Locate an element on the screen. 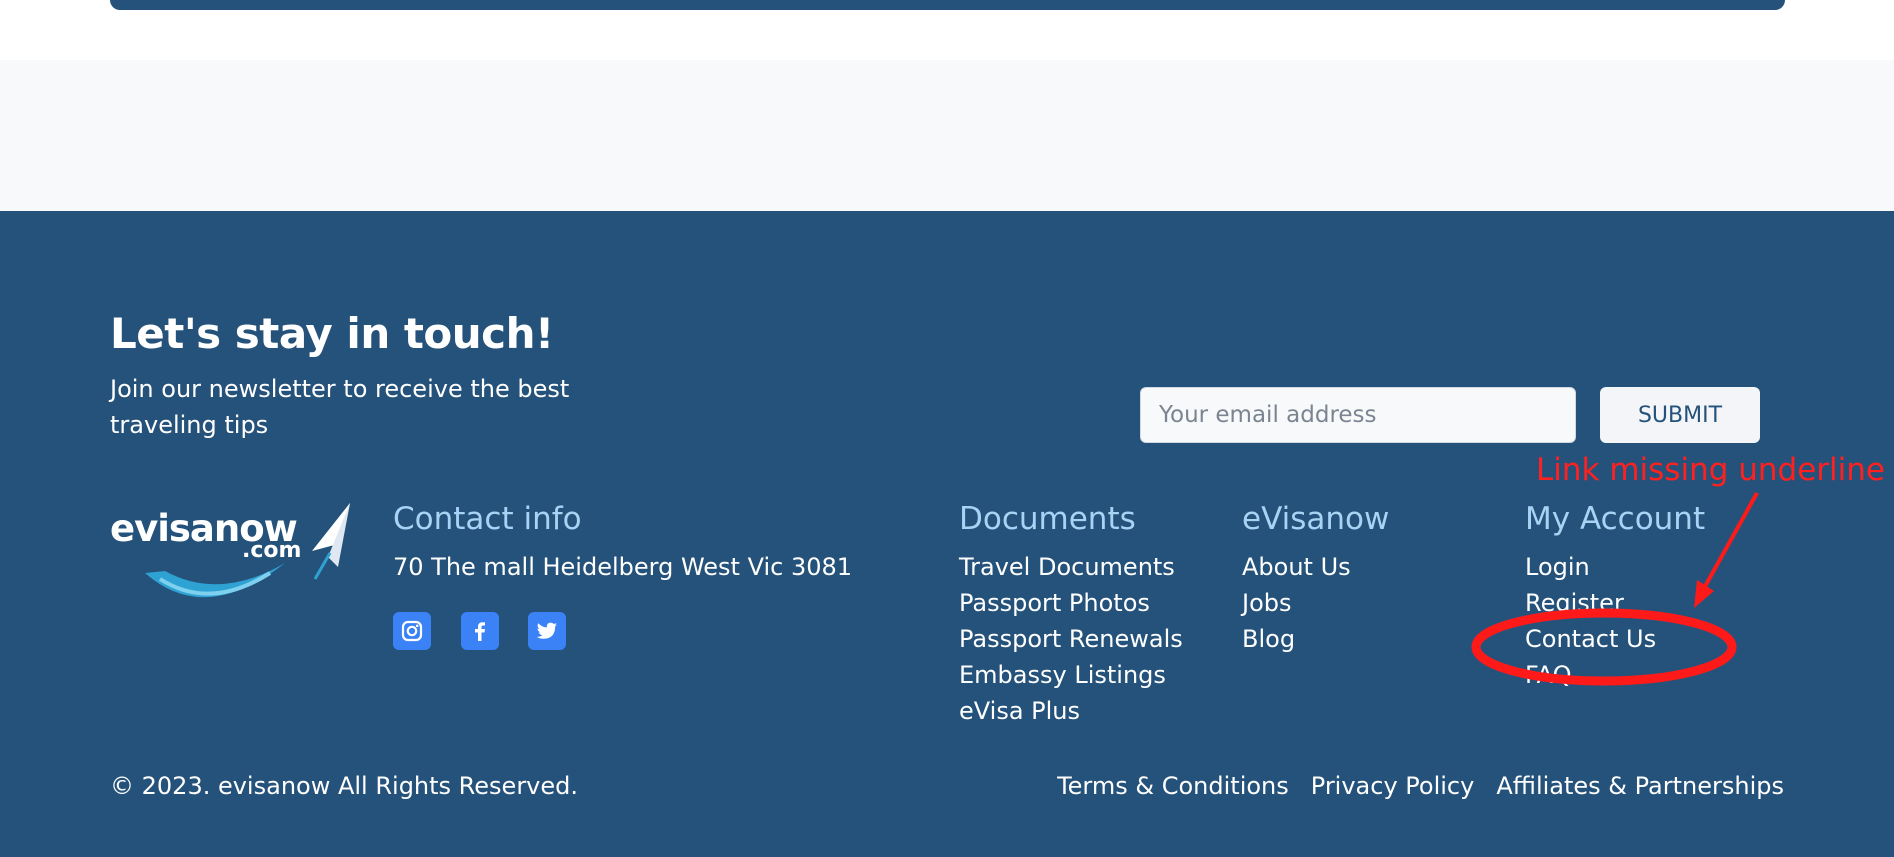  link-login: Login is located at coordinates (1590, 567).